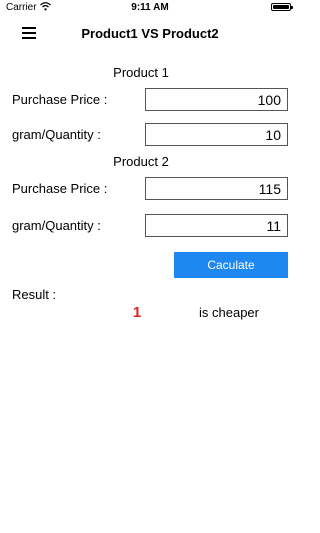 The width and height of the screenshot is (320, 533). What do you see at coordinates (34, 294) in the screenshot?
I see `result-label: Result :` at bounding box center [34, 294].